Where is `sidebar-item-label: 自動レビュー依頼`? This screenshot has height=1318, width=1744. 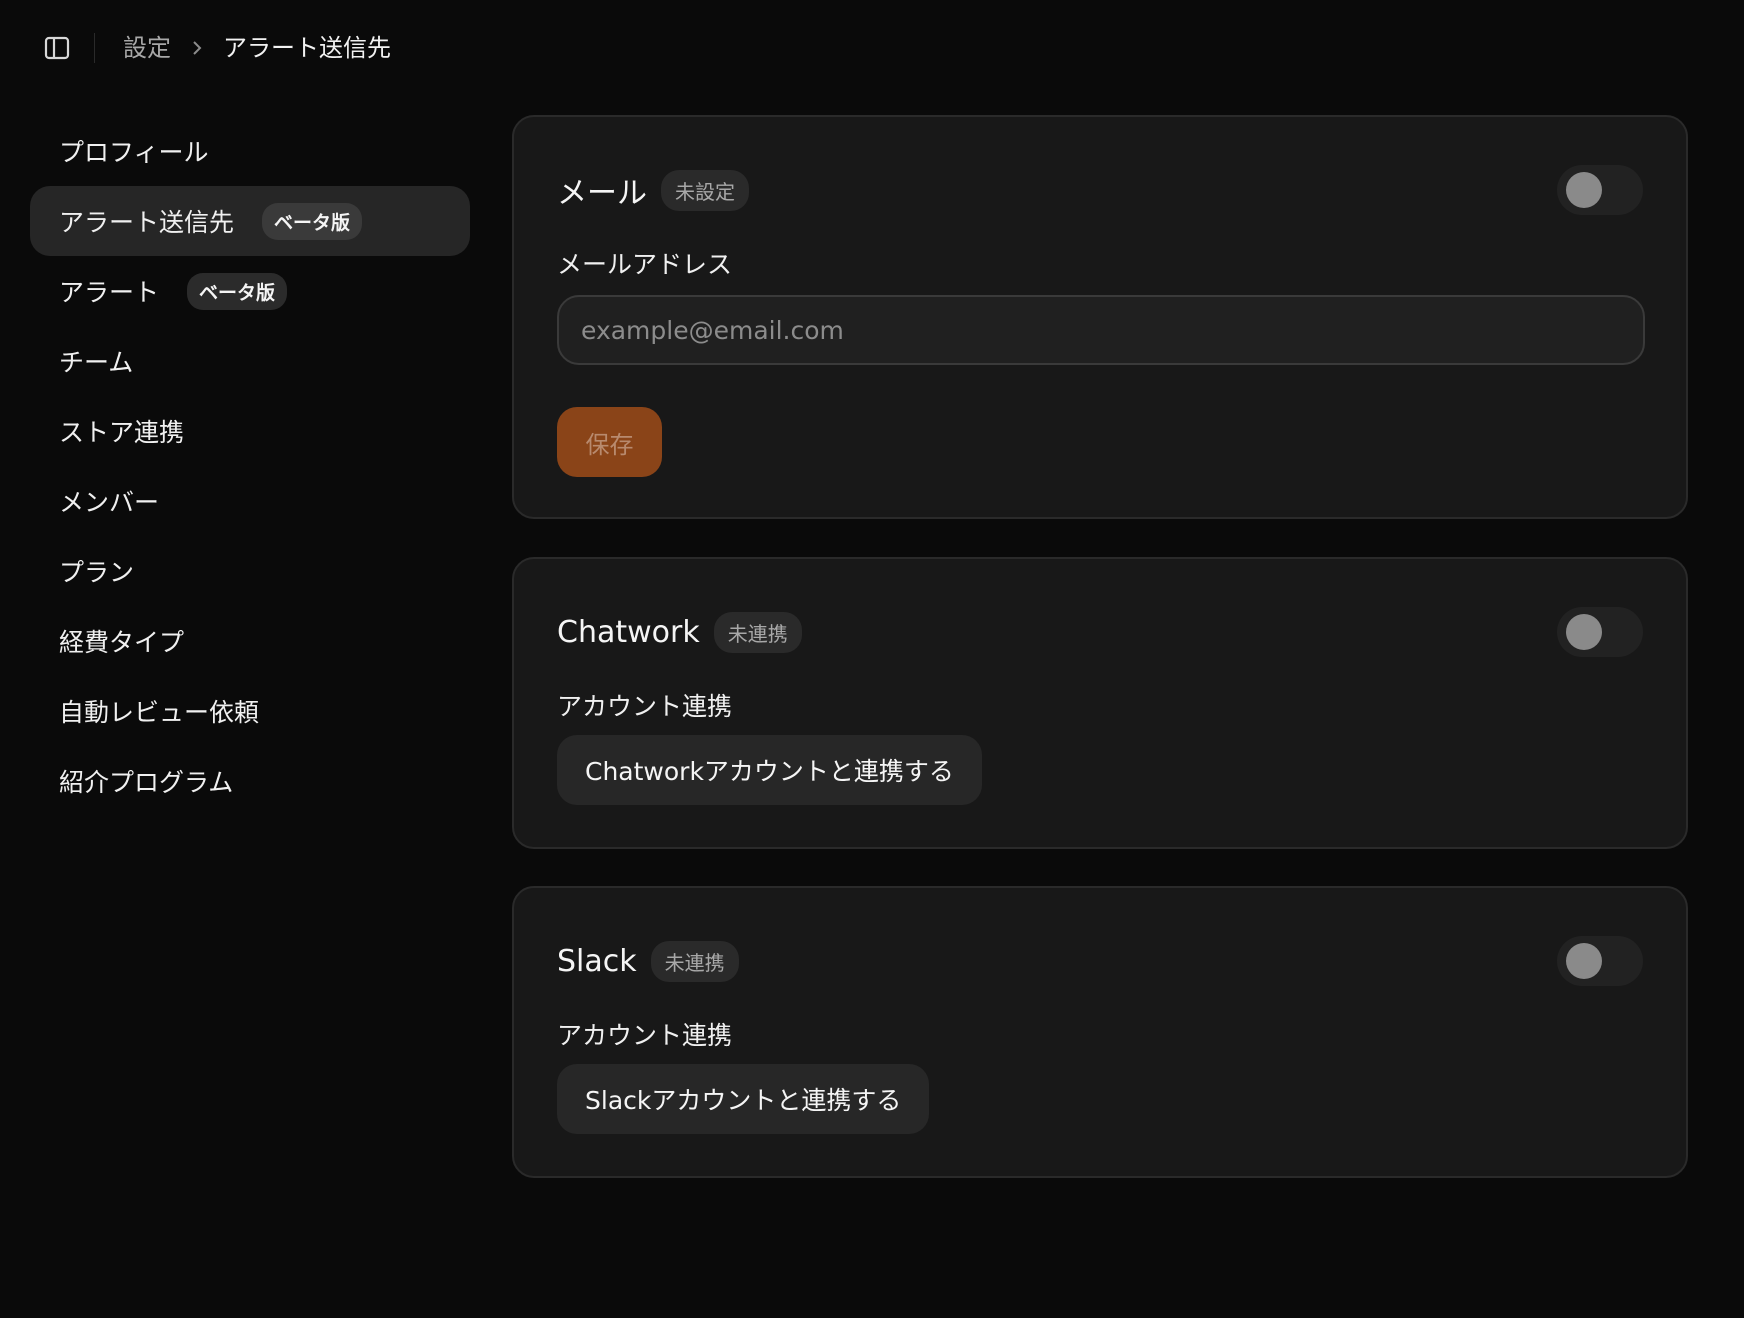
sidebar-item-label: 自動レビュー依頼 is located at coordinates (159, 712).